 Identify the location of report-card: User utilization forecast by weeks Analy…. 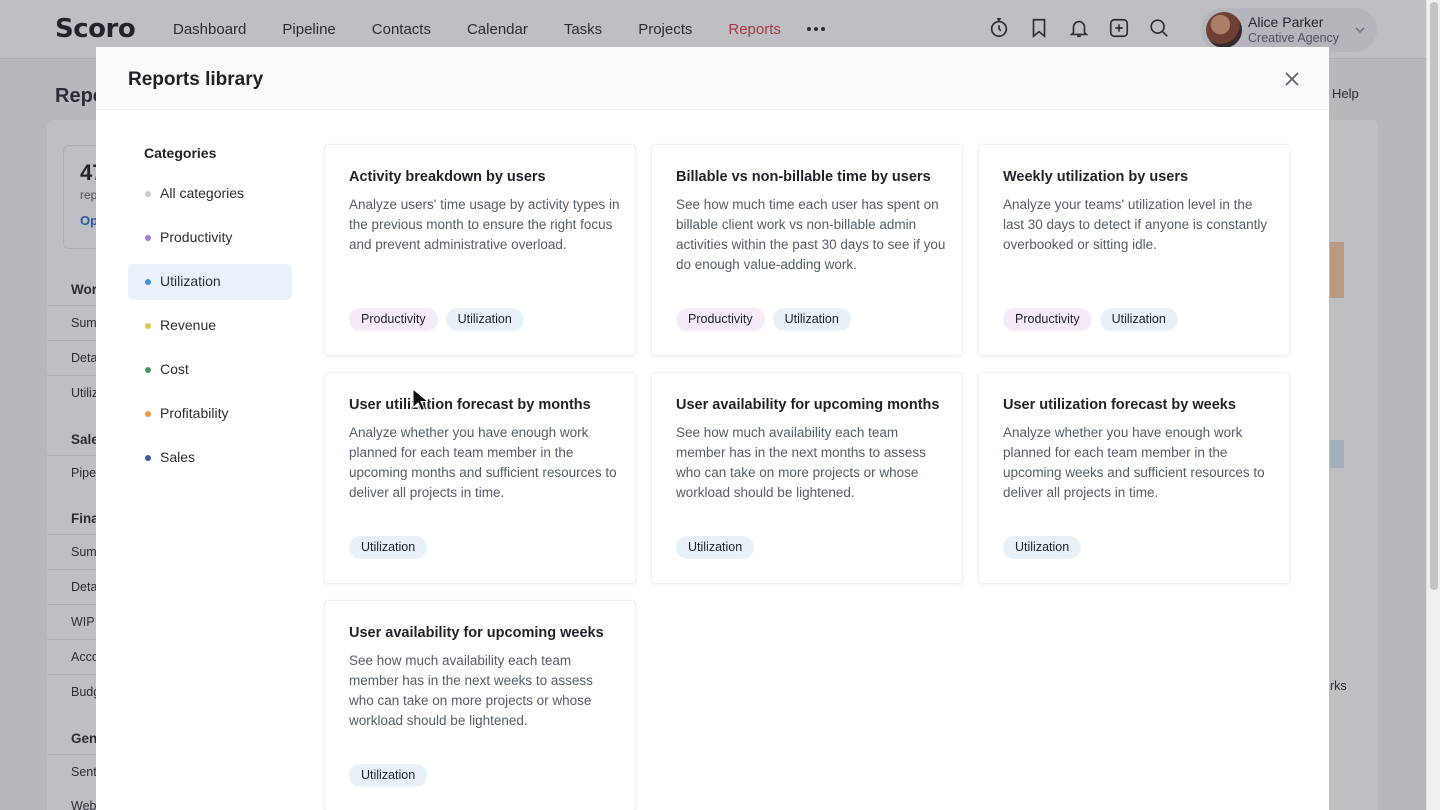
(1134, 478).